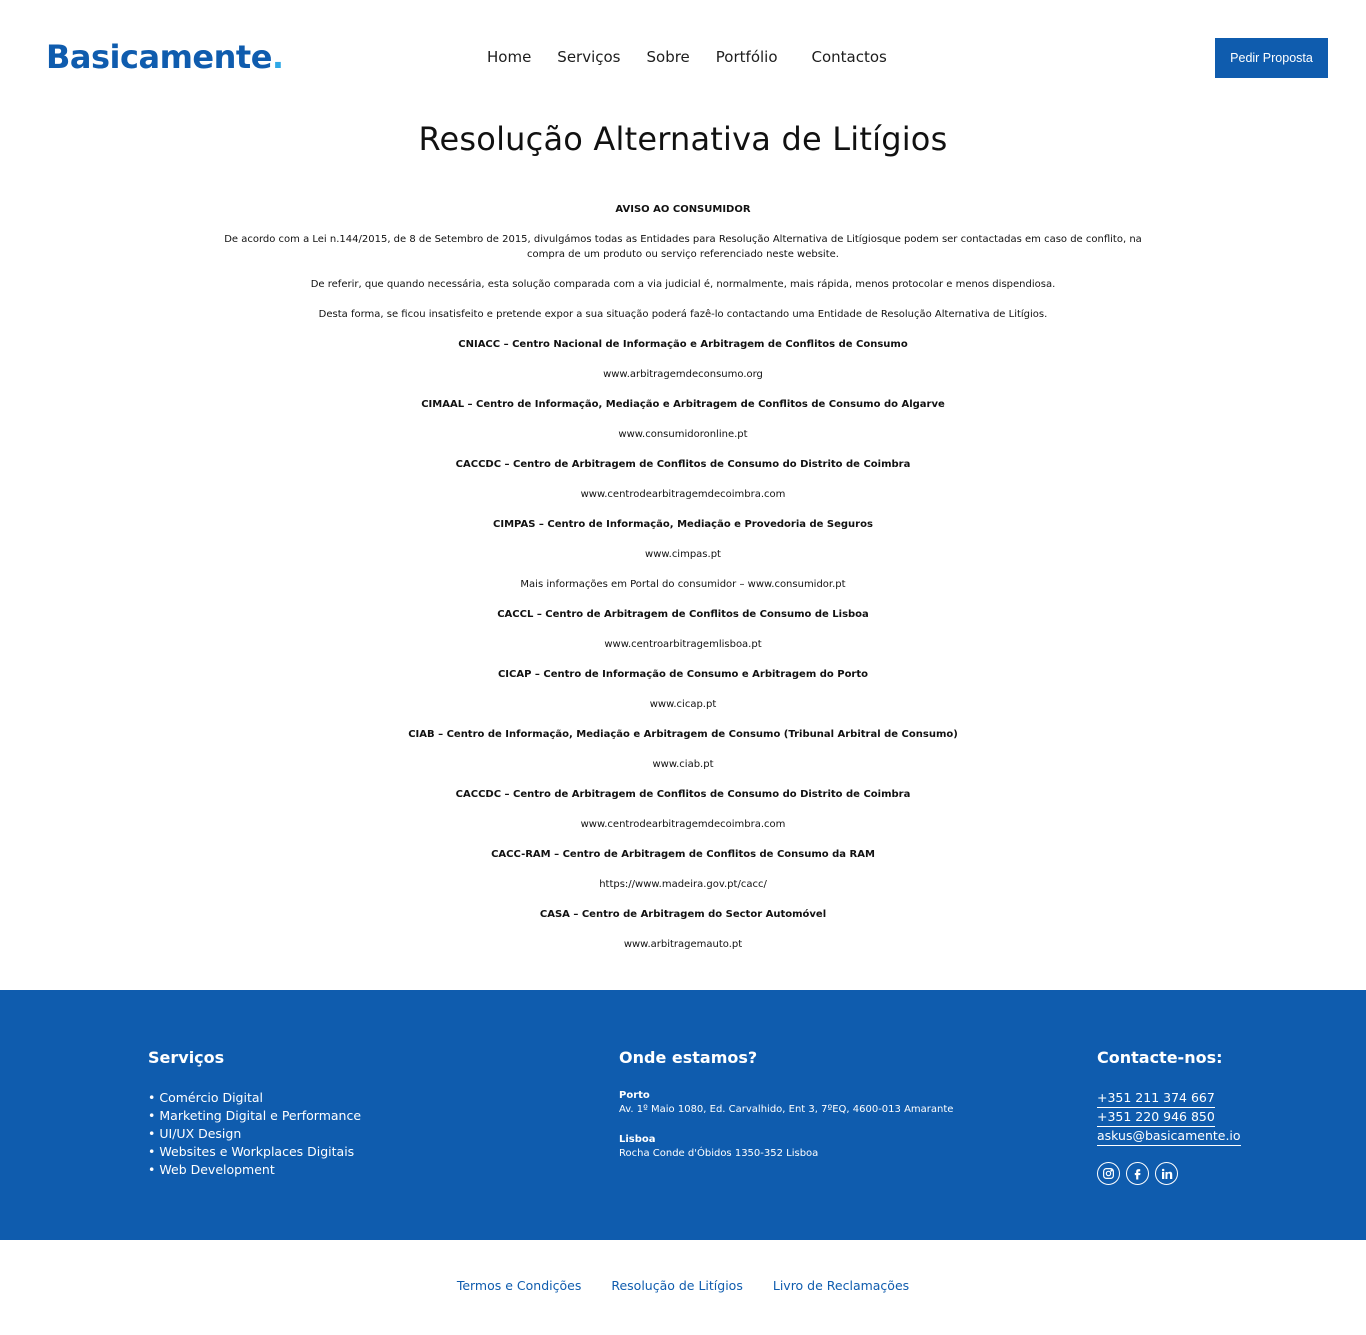 The width and height of the screenshot is (1366, 1335). Describe the element at coordinates (588, 57) in the screenshot. I see `nav-services: Serviços` at that location.